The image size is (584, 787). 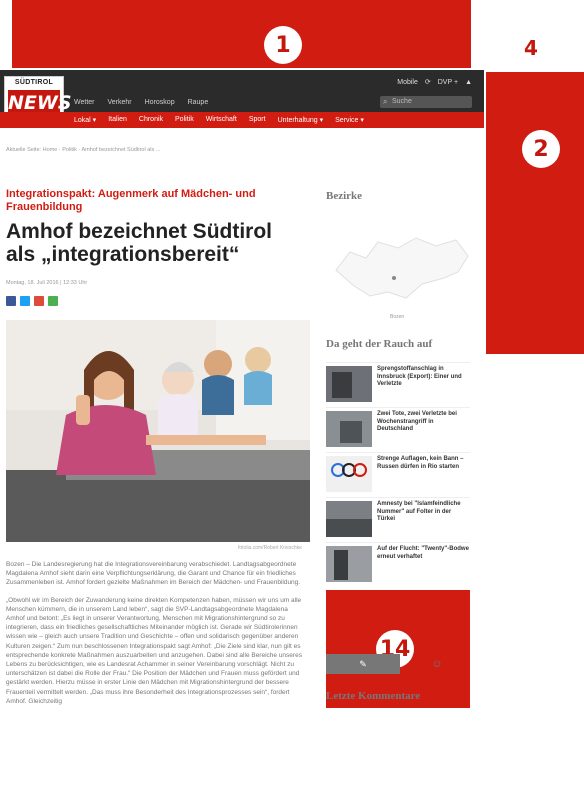 I want to click on ad-slot-2: 2, so click(x=535, y=213).